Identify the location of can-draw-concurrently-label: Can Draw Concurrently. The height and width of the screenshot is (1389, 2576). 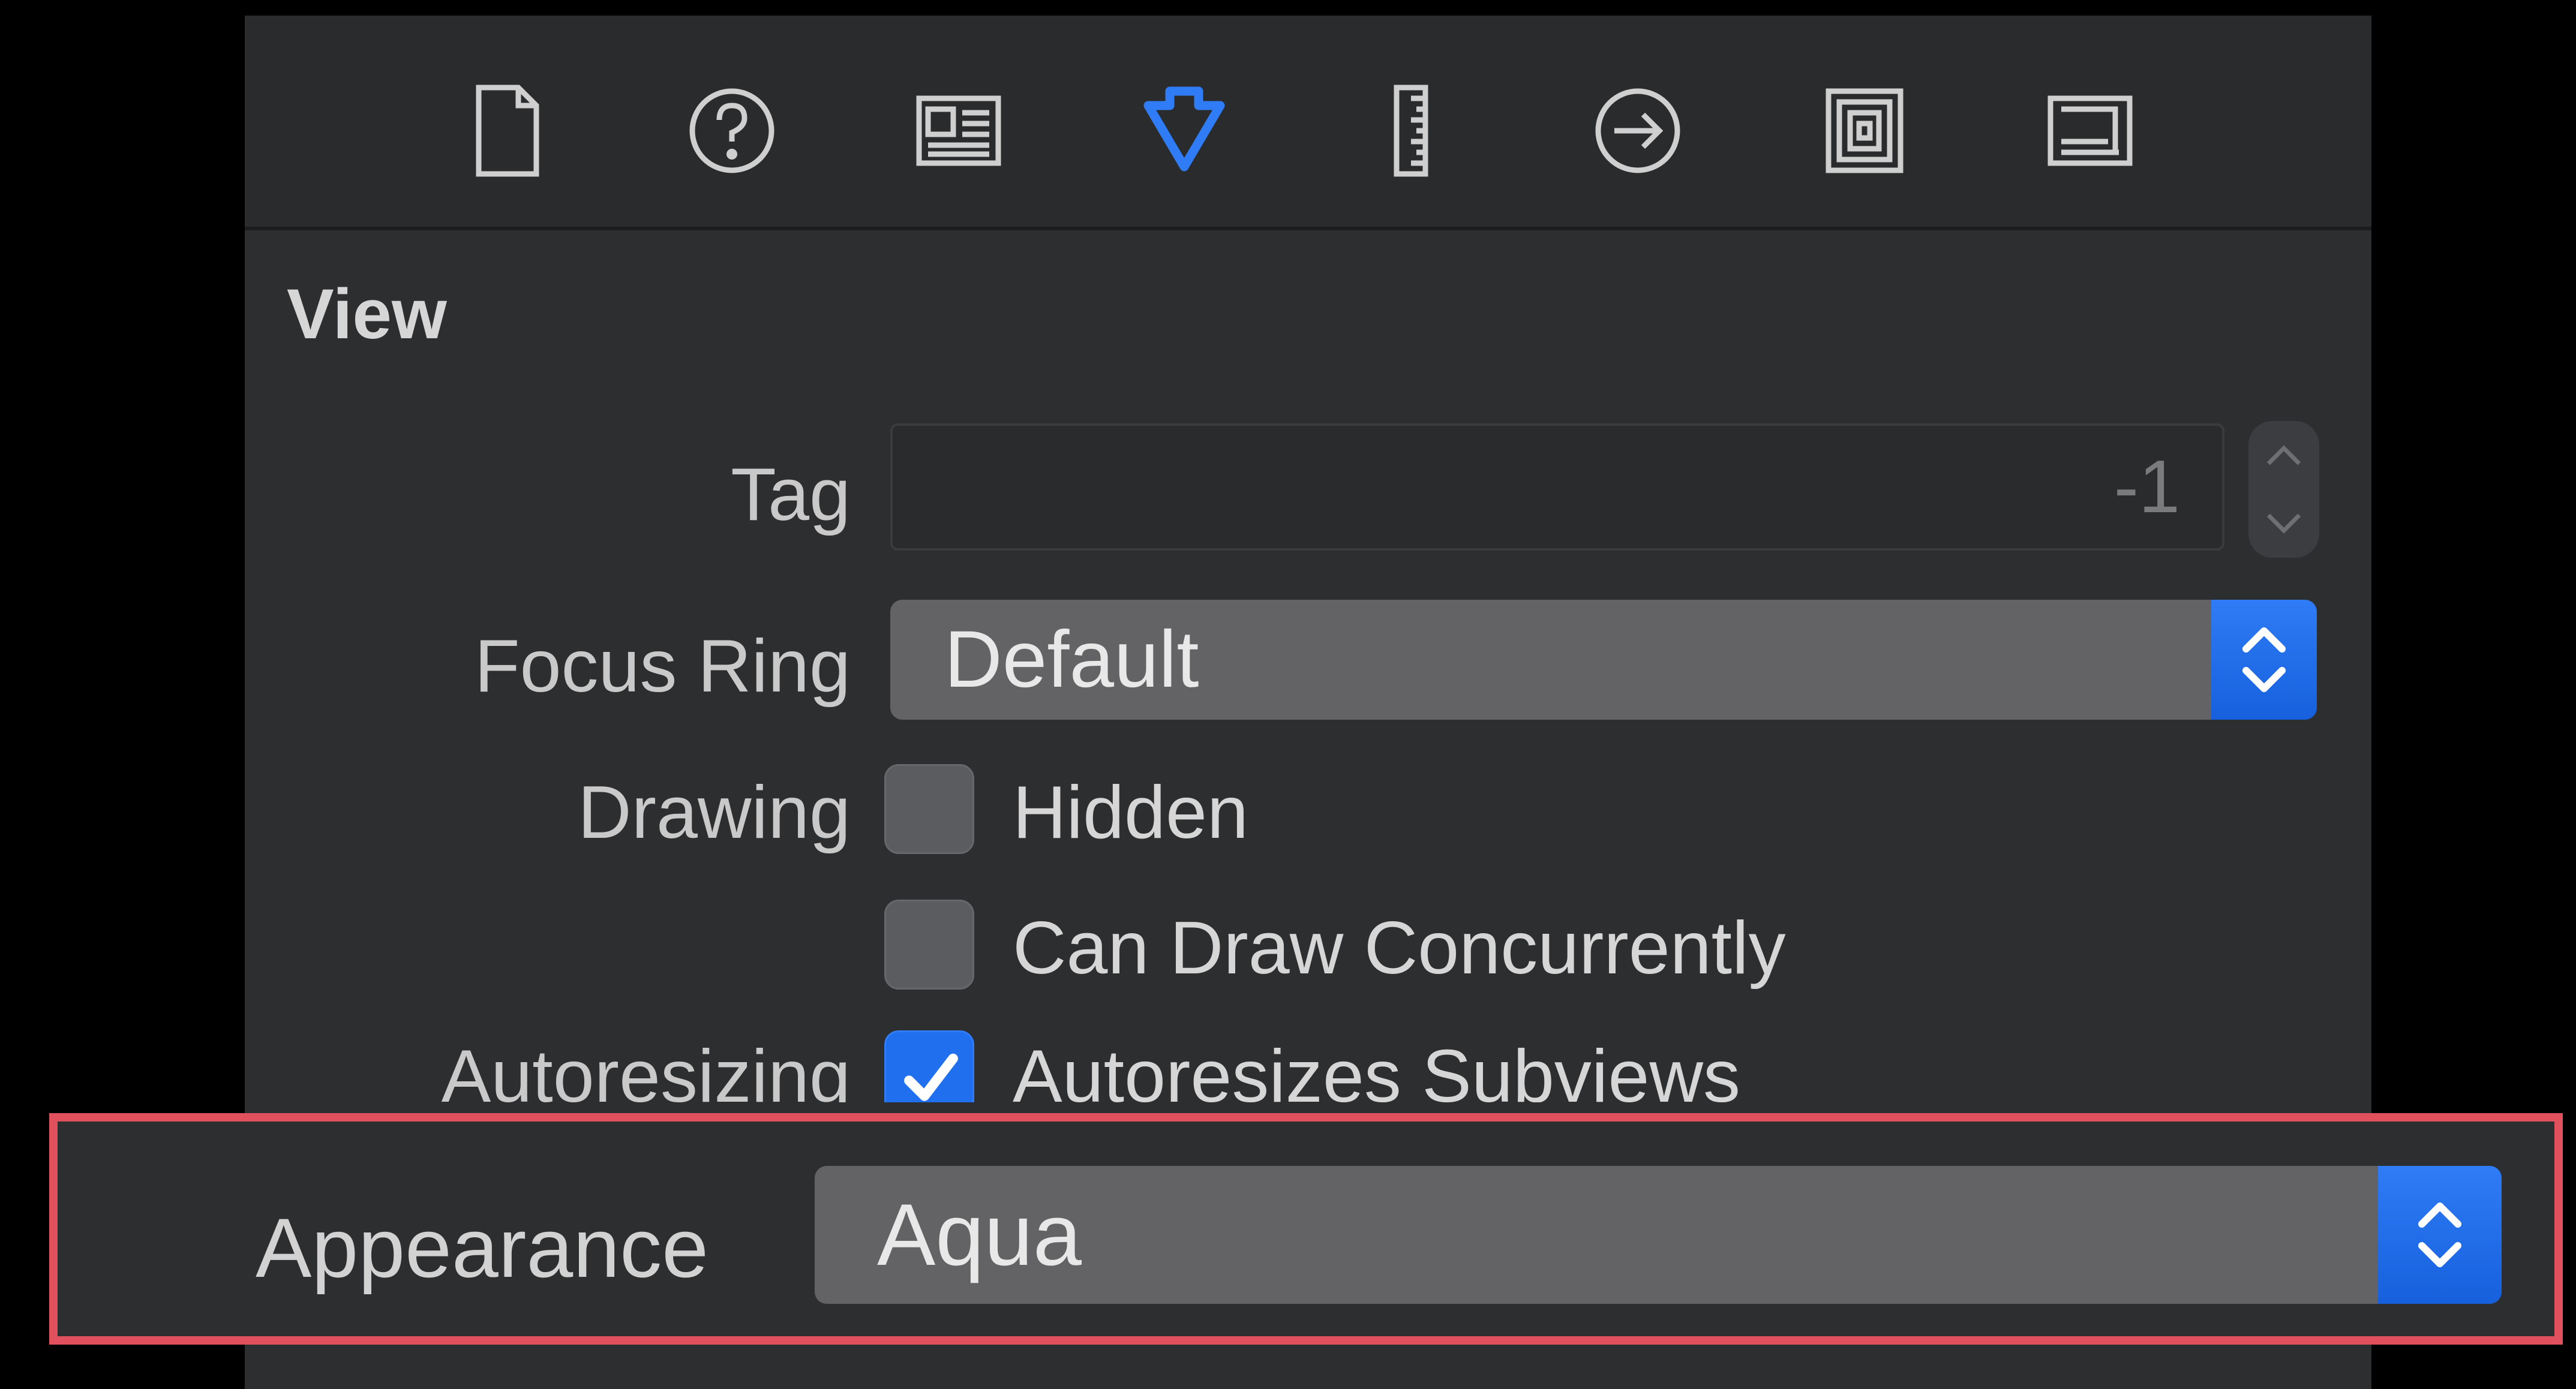
(1400, 949).